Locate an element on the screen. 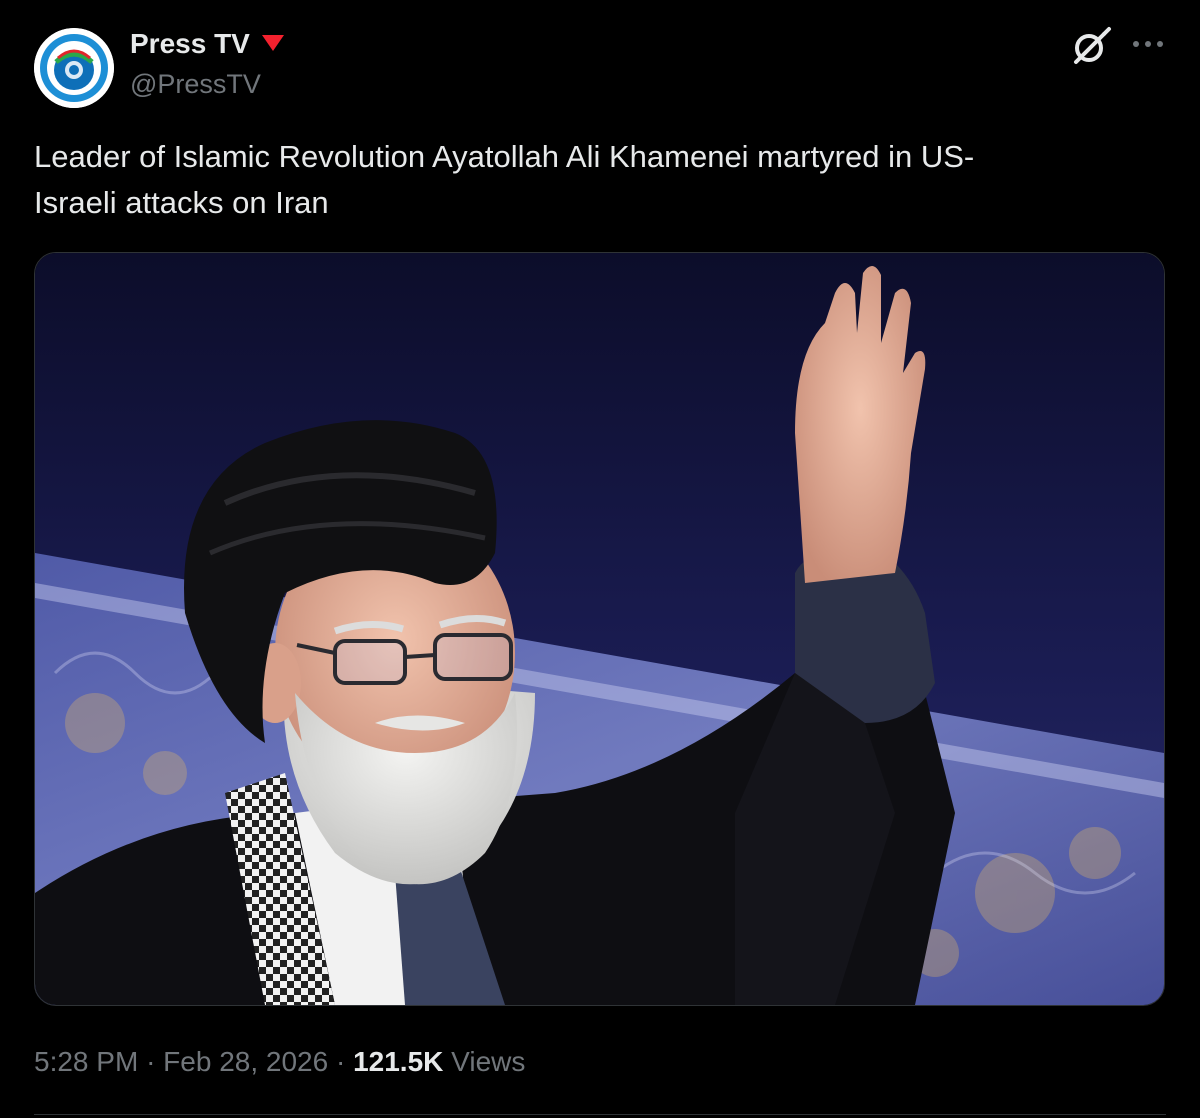  views-label: Views is located at coordinates (488, 1061).